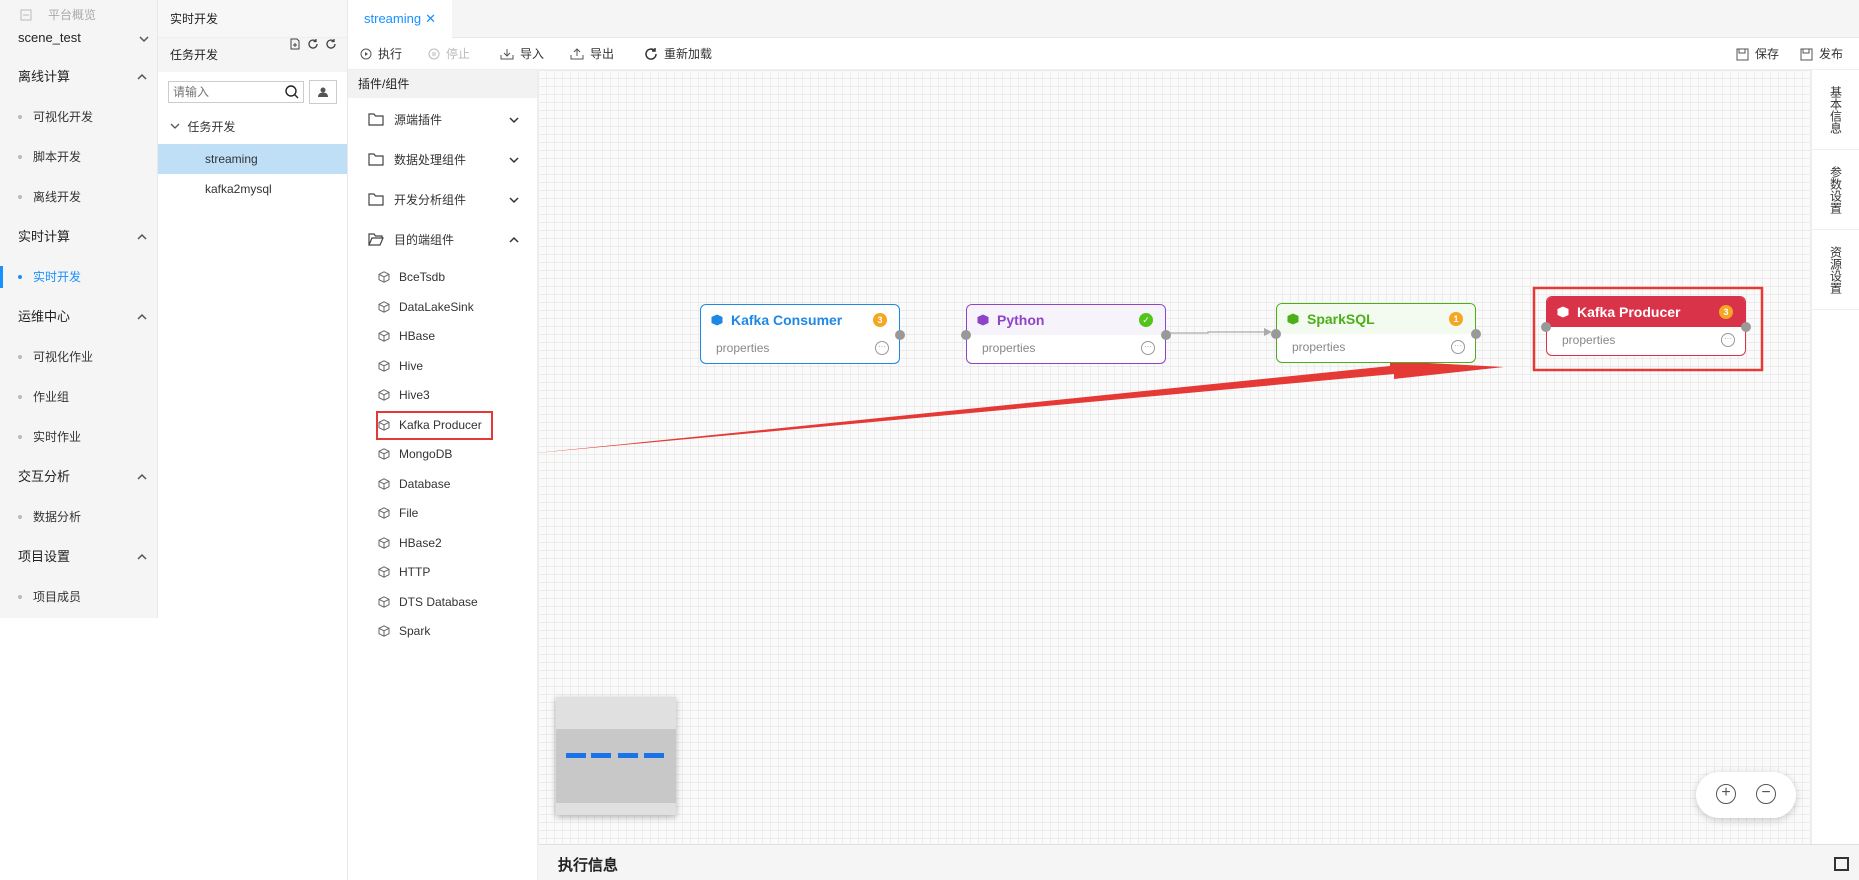 This screenshot has height=880, width=1859. Describe the element at coordinates (1835, 110) in the screenshot. I see `tab-basic-info: 基本信息` at that location.